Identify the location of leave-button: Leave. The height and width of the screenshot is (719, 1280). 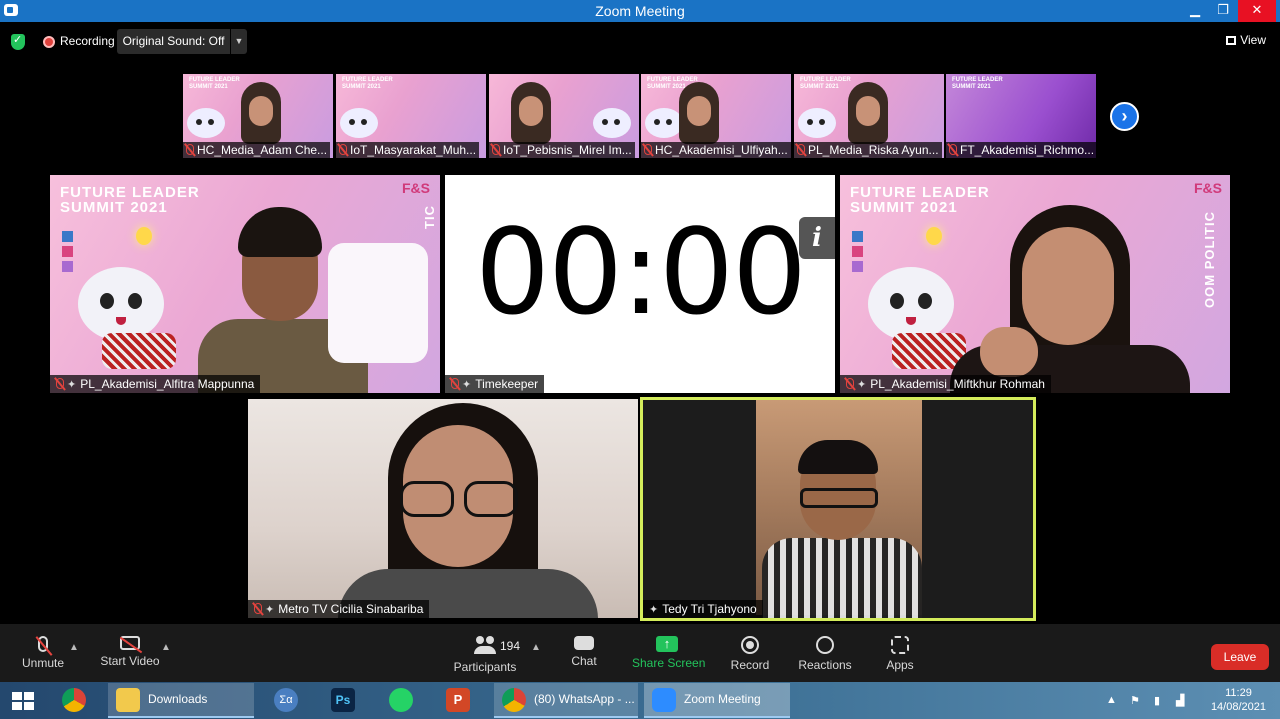
(1240, 657).